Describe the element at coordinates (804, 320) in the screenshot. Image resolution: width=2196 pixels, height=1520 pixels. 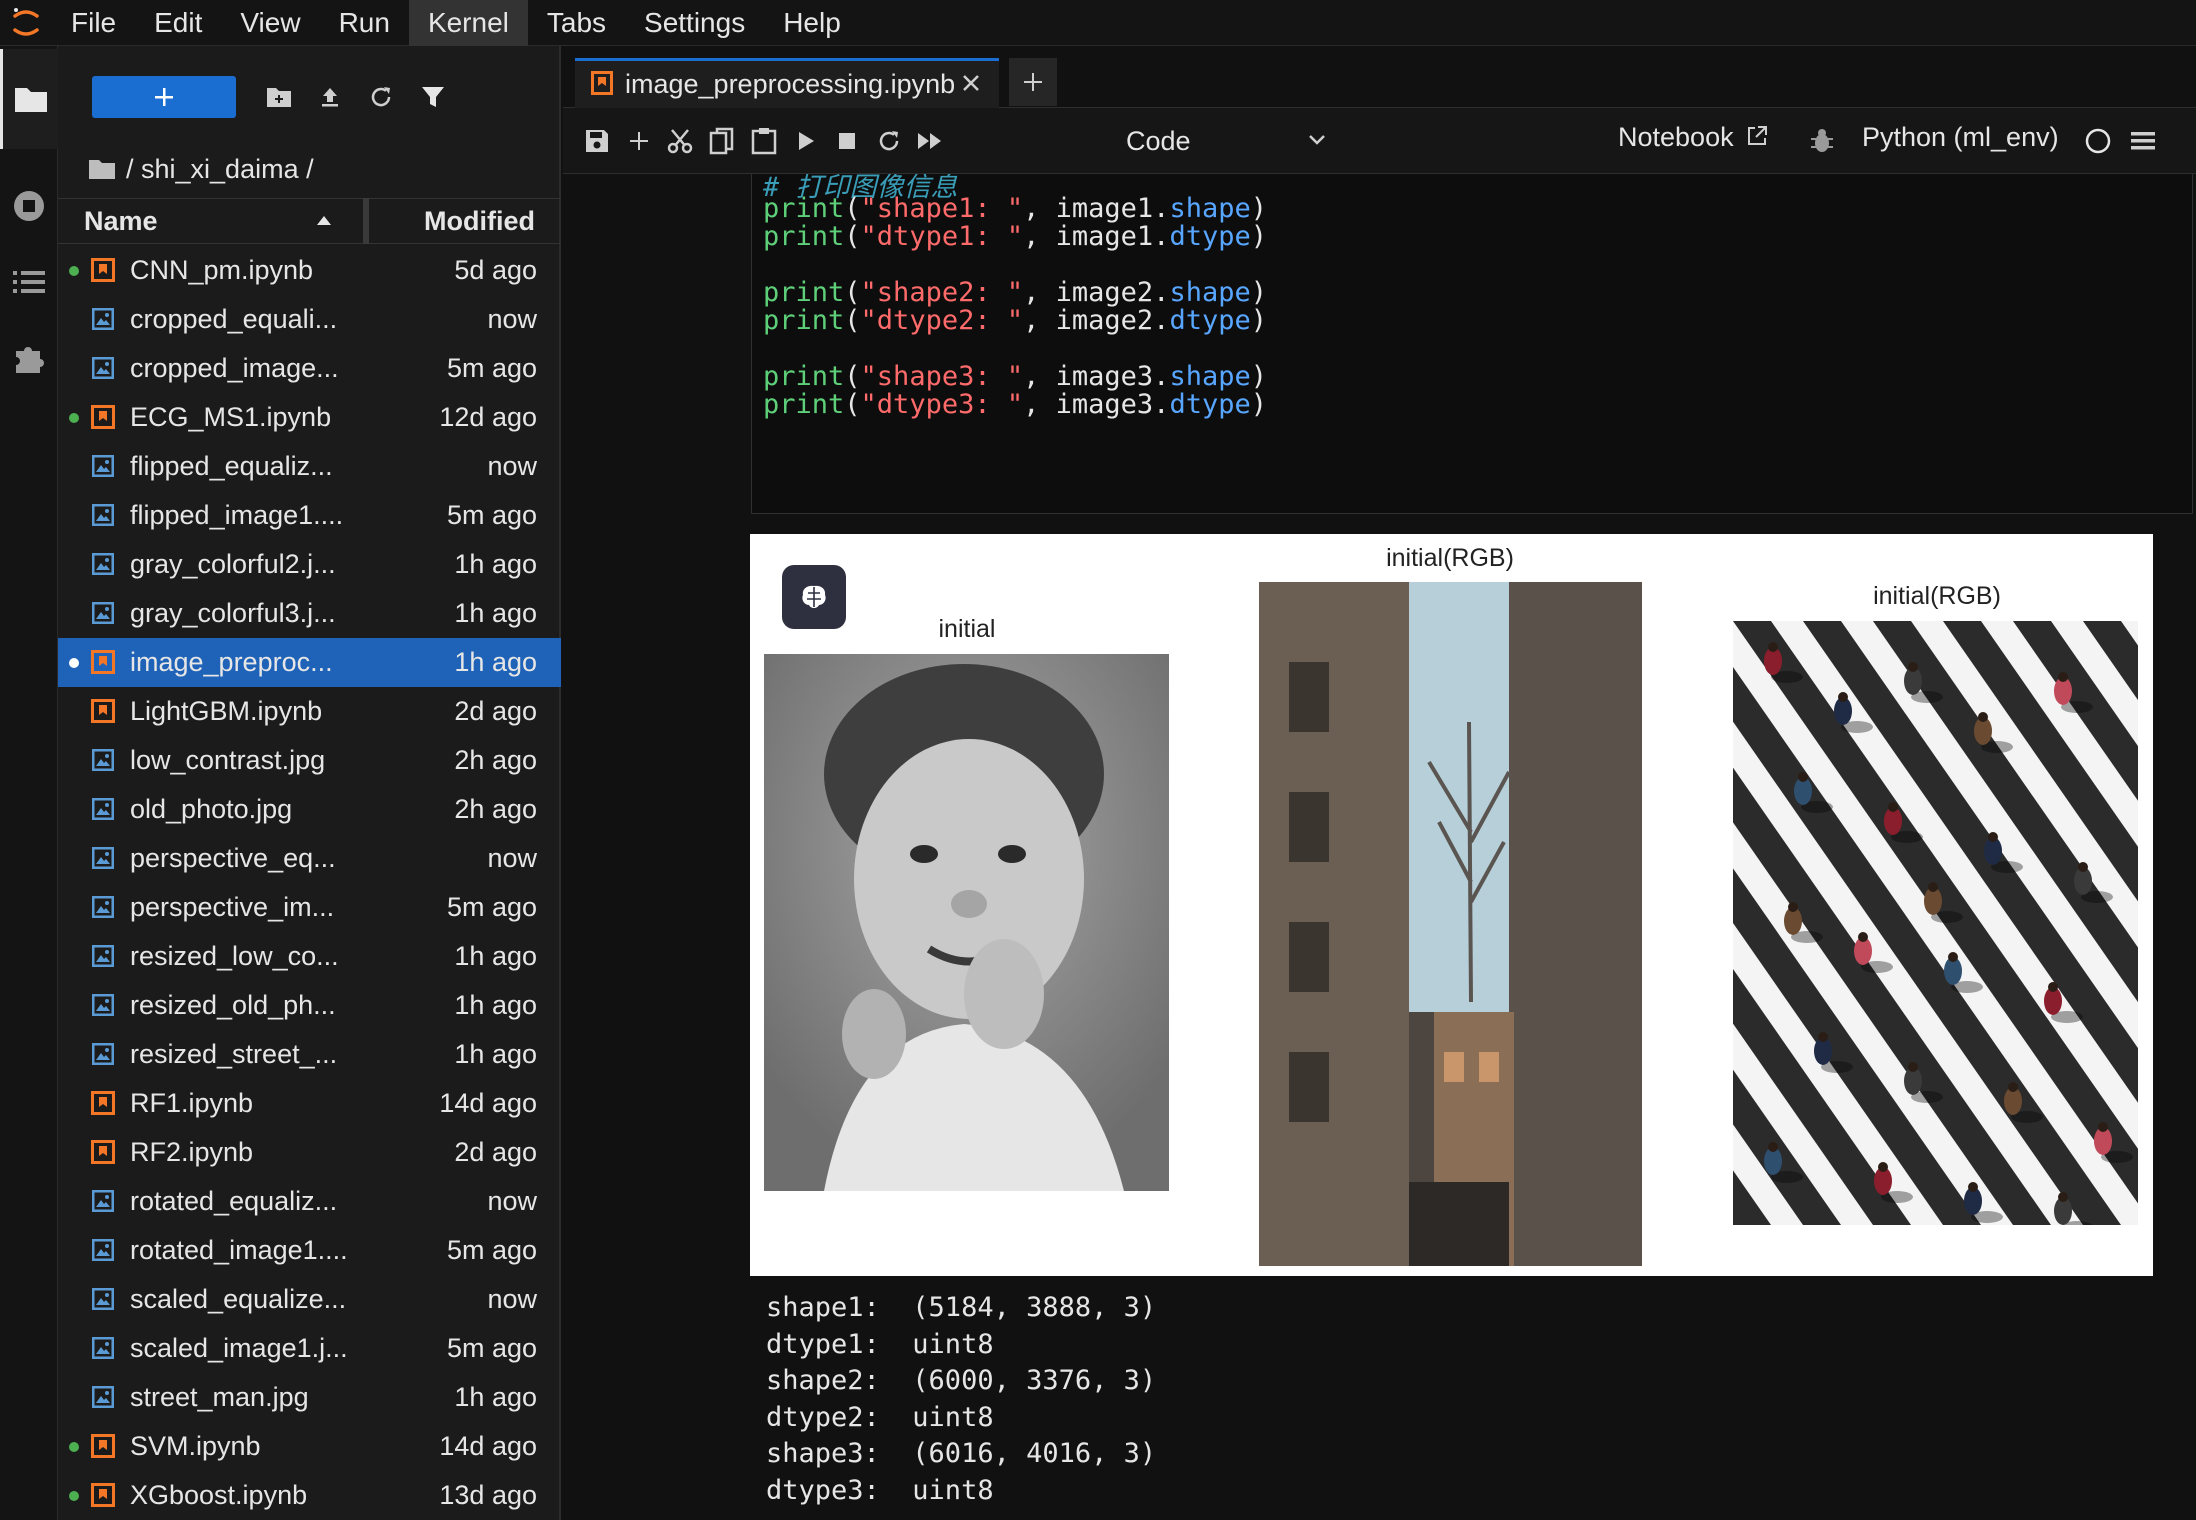
I see `code-function: print` at that location.